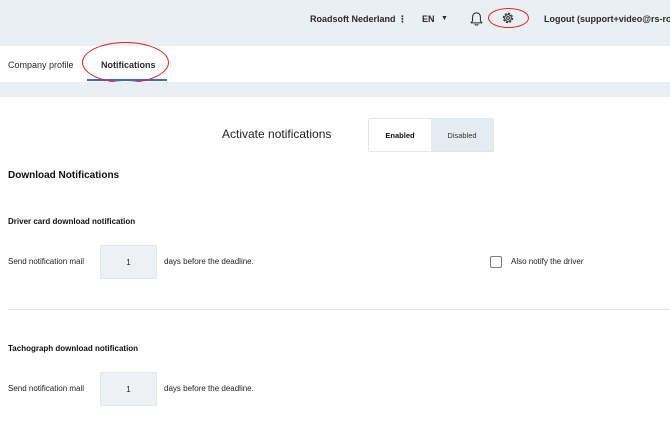  Describe the element at coordinates (462, 135) in the screenshot. I see `disabled-button: Disabled` at that location.